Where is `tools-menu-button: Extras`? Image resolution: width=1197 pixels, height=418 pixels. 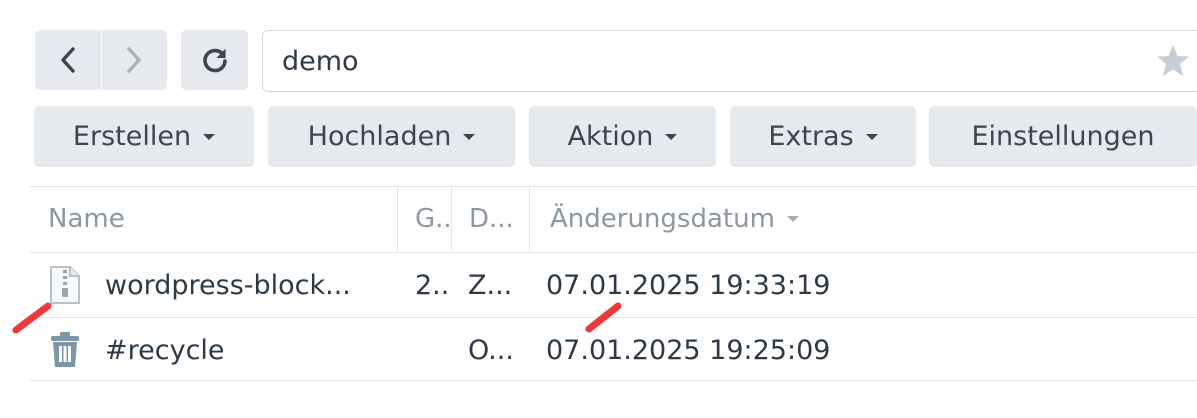
tools-menu-button: Extras is located at coordinates (823, 136).